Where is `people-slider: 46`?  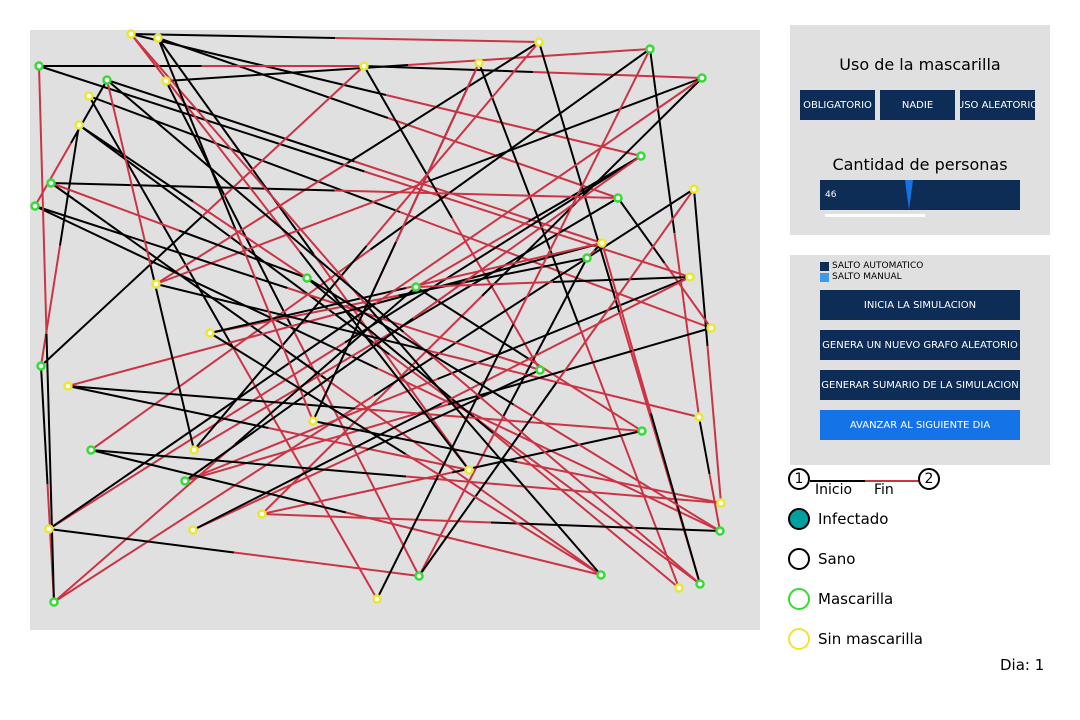 people-slider: 46 is located at coordinates (920, 195).